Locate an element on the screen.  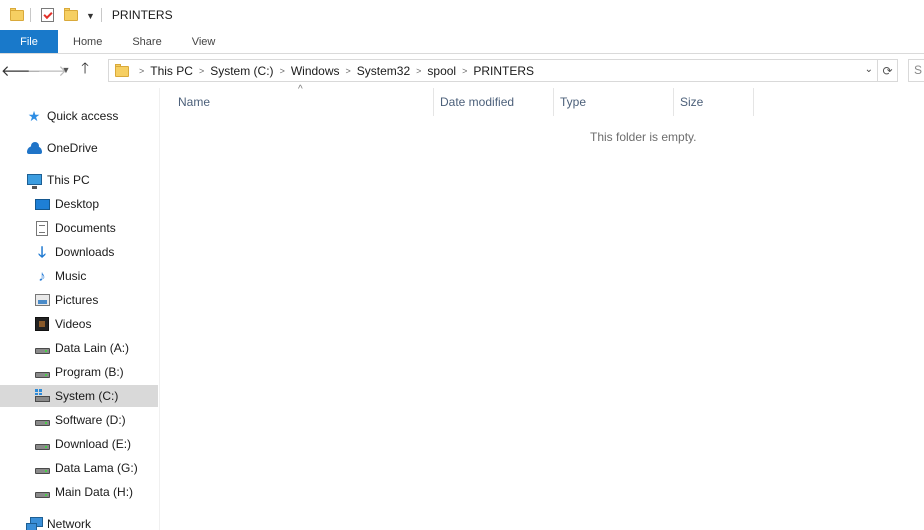
documents-icon is located at coordinates (42, 228).